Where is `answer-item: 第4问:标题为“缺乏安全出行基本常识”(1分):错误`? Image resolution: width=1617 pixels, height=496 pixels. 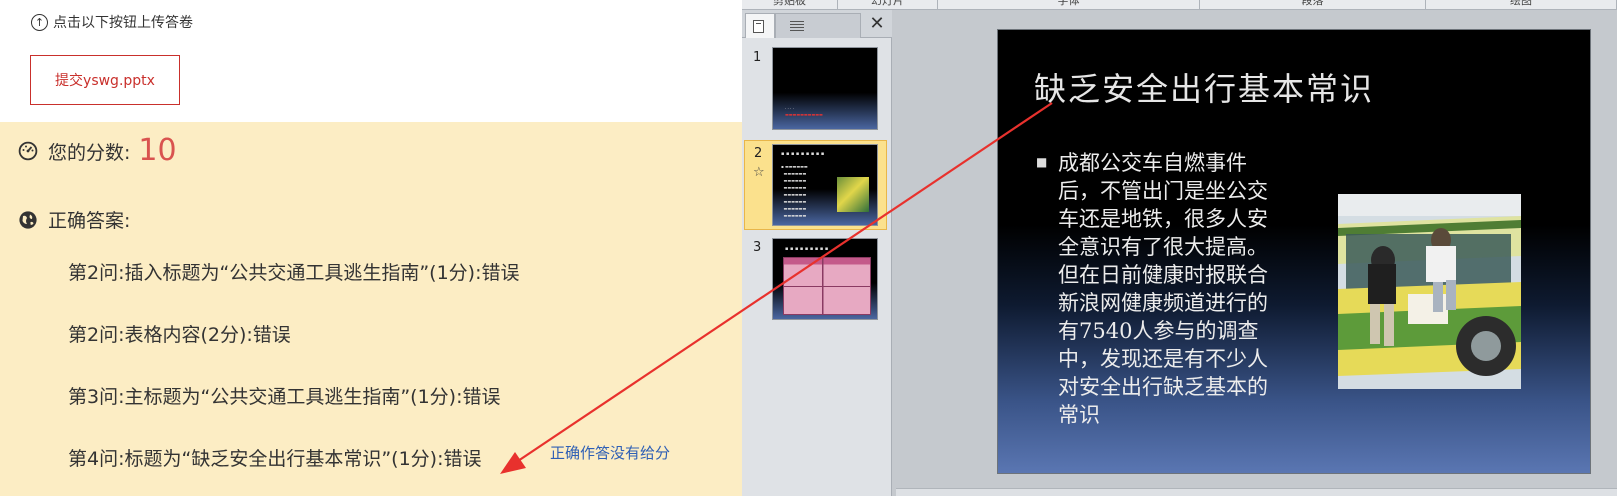
answer-item: 第4问:标题为“缺乏安全出行基本常识”(1分):错误 is located at coordinates (275, 459).